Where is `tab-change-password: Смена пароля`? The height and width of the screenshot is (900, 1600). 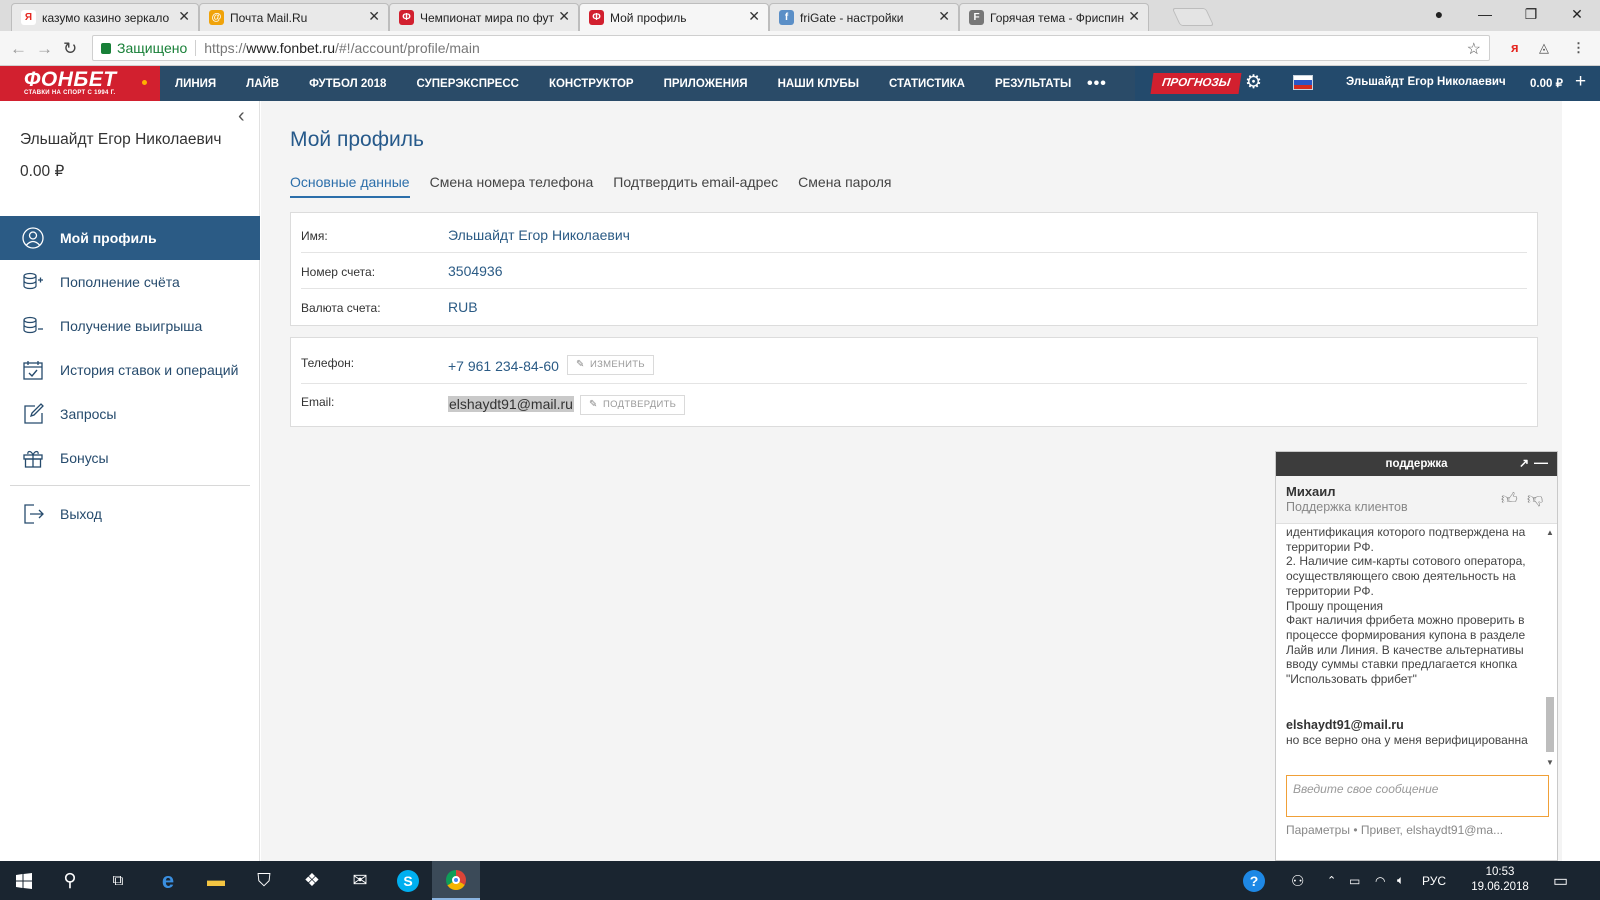 tab-change-password: Смена пароля is located at coordinates (844, 186).